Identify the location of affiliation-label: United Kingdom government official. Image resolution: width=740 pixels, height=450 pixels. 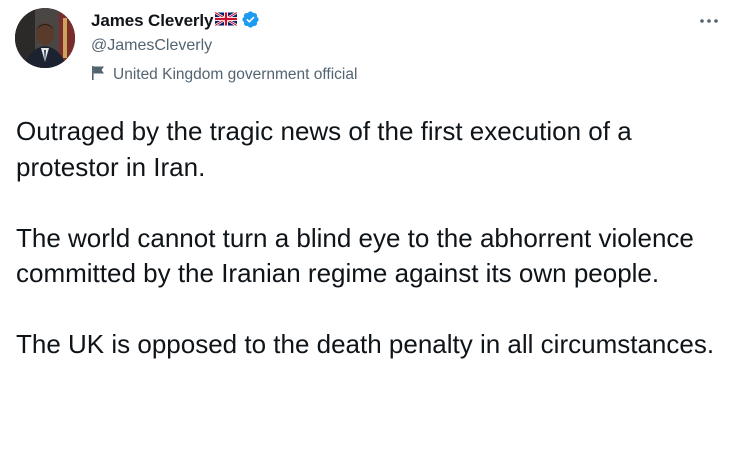
(224, 75).